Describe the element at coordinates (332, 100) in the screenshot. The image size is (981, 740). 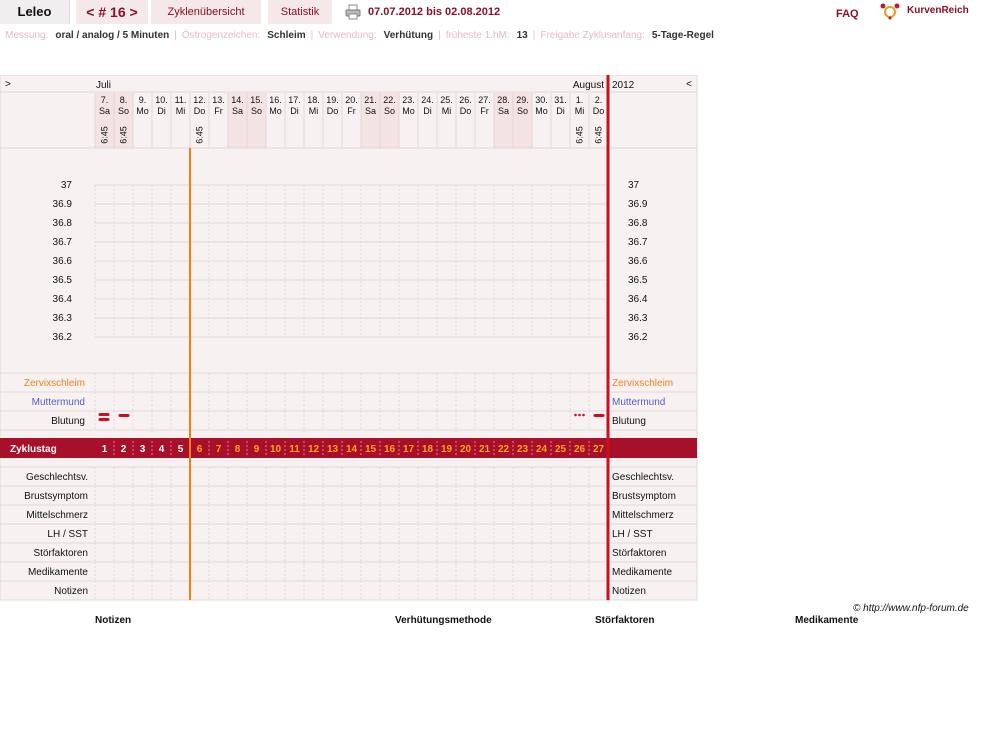
I see `day-number: 19.` at that location.